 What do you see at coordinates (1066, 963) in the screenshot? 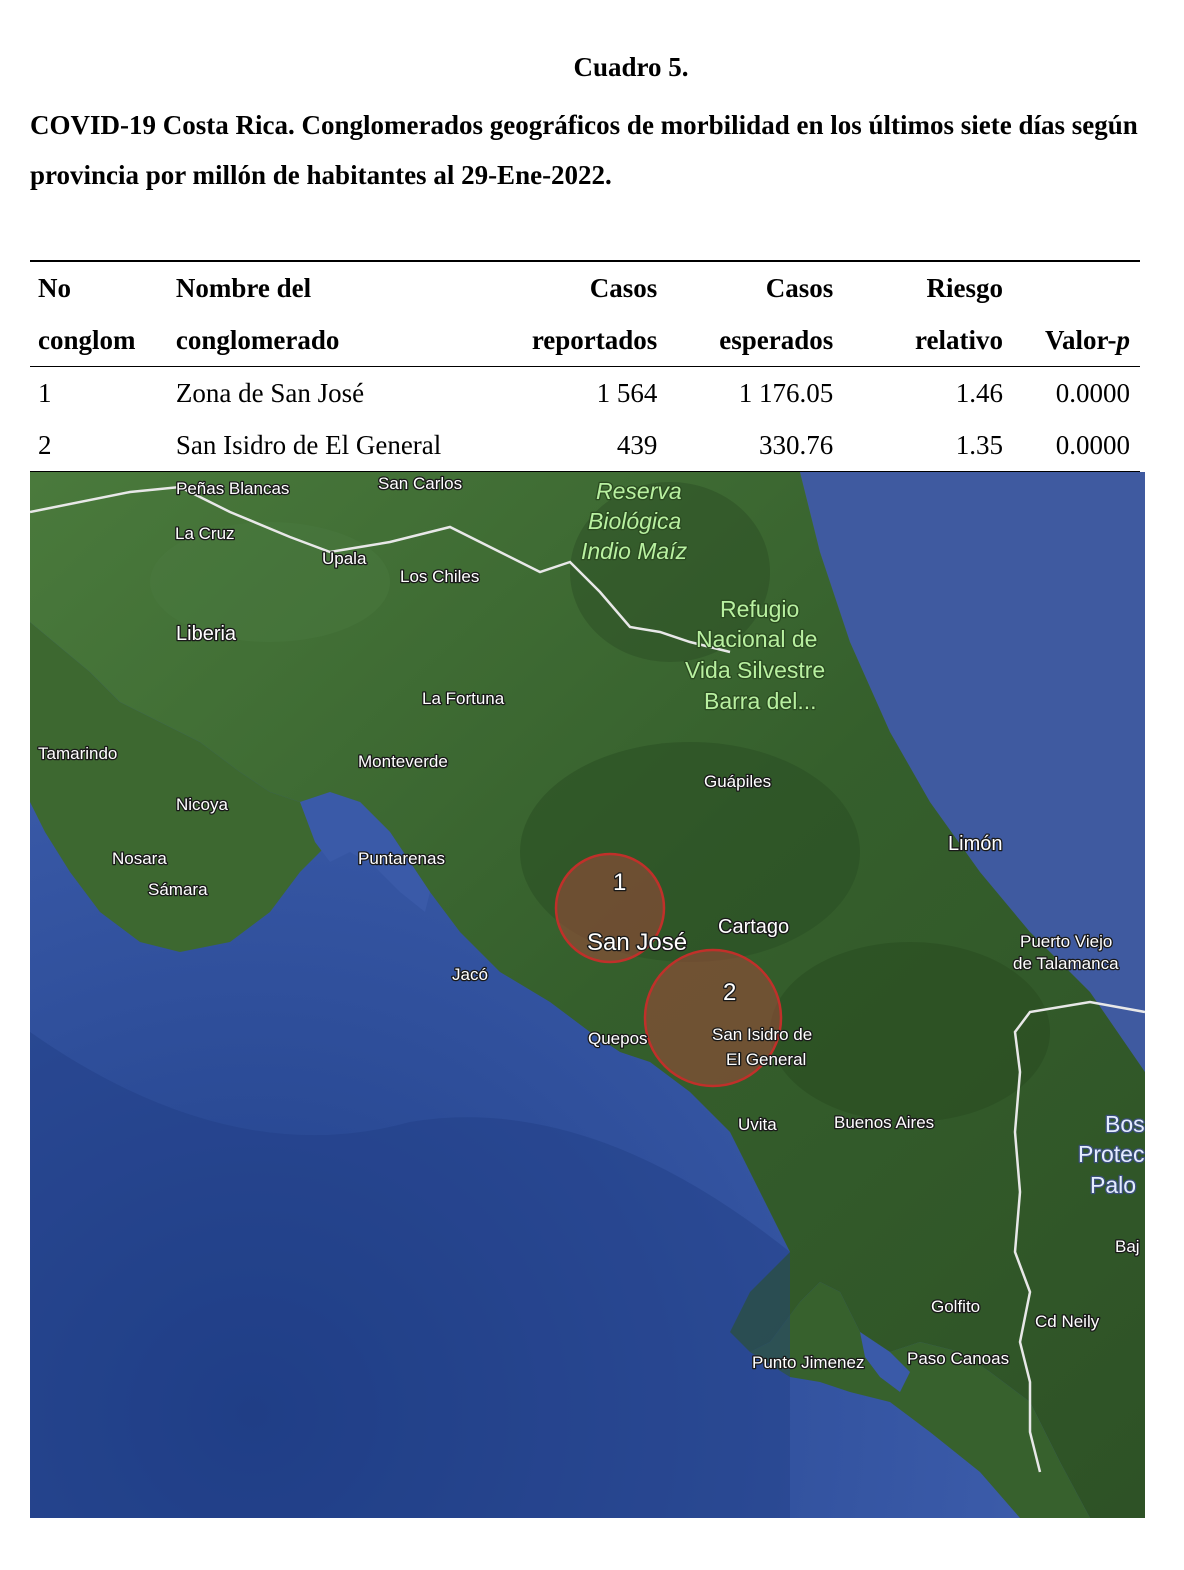
I see `place-label: de Talamanca` at bounding box center [1066, 963].